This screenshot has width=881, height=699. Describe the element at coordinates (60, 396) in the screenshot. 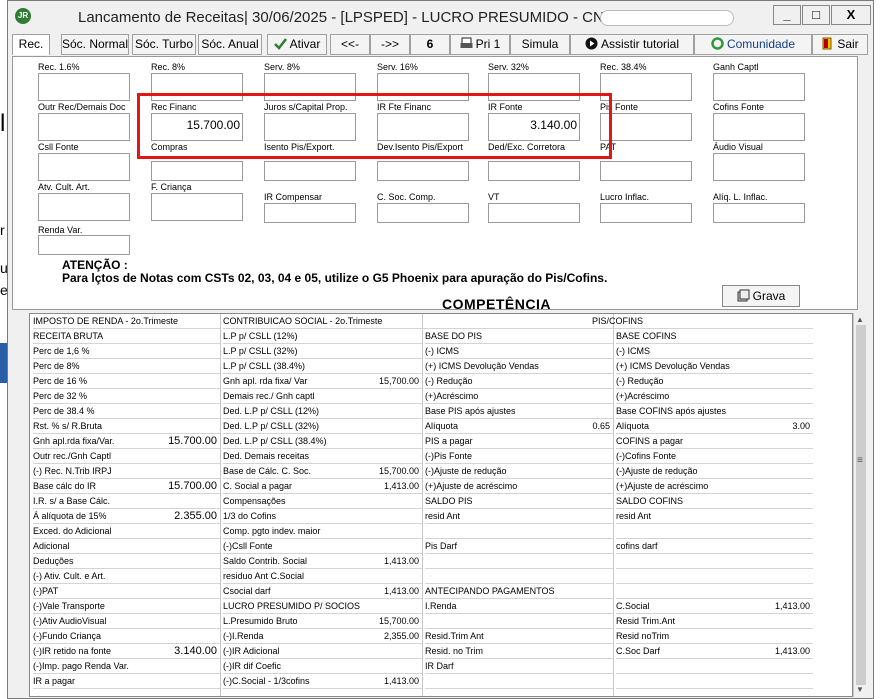

I see `grid-row-label: Perc de 32 %` at that location.